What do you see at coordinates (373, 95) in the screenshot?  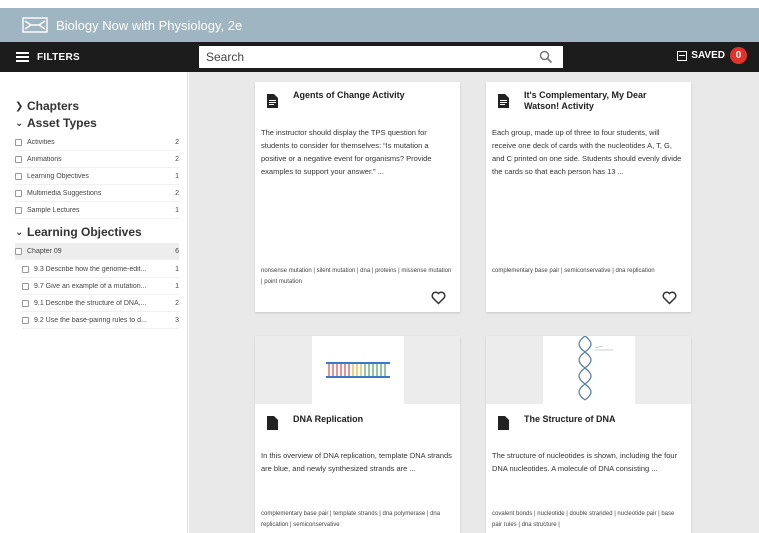 I see `card-title: Agents of Change Activity` at bounding box center [373, 95].